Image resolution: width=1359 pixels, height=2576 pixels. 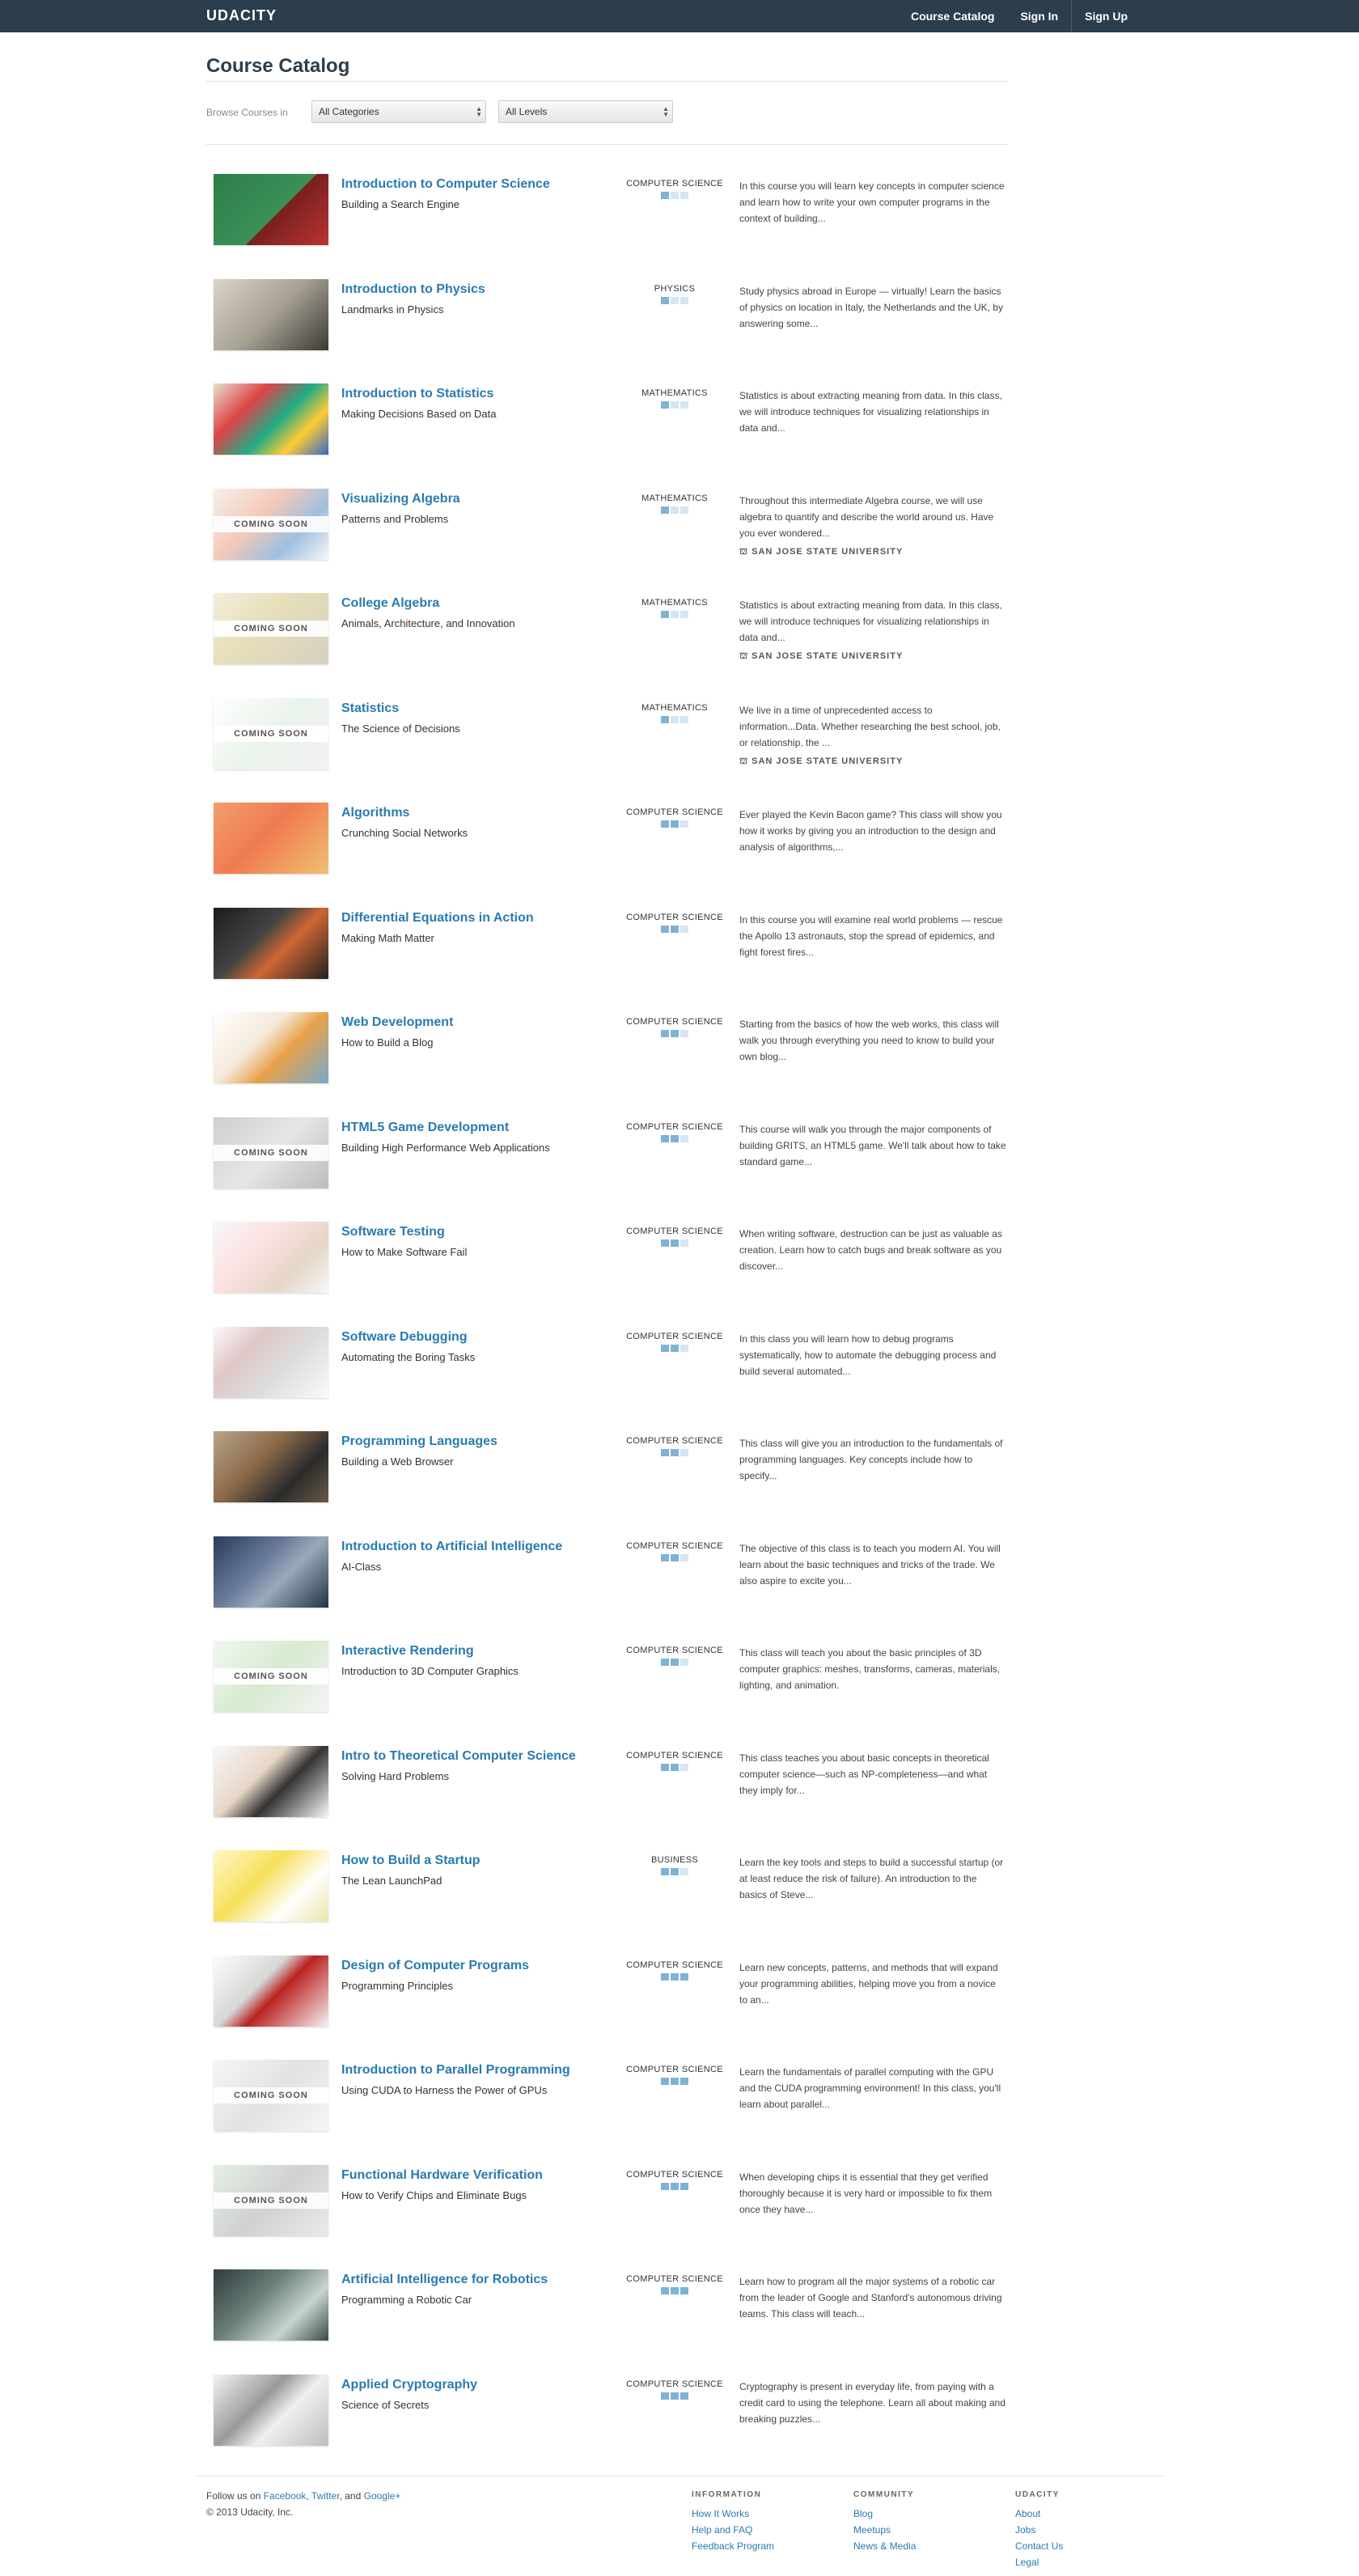 I want to click on course-title-link: Differential Equations in Action, so click(x=437, y=918).